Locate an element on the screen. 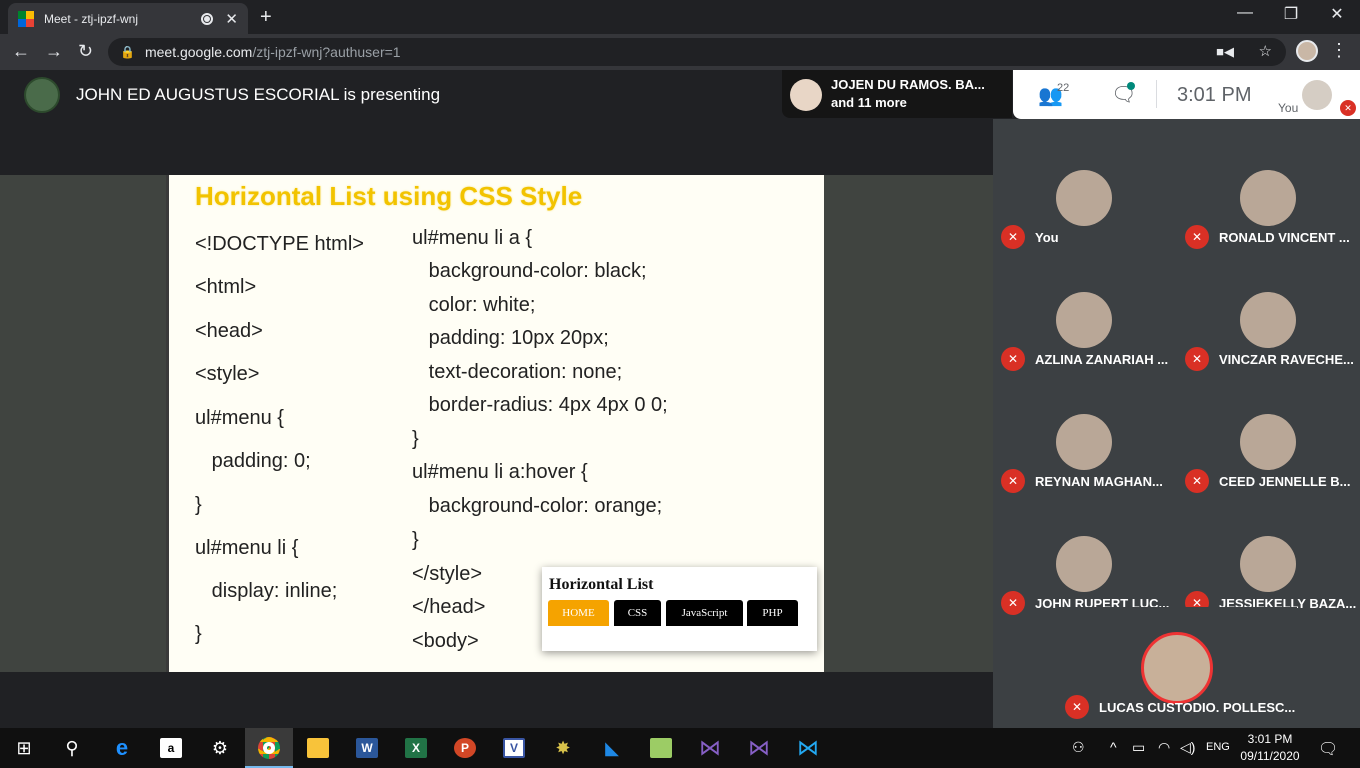  code-line: padding: 0; is located at coordinates (253, 461).